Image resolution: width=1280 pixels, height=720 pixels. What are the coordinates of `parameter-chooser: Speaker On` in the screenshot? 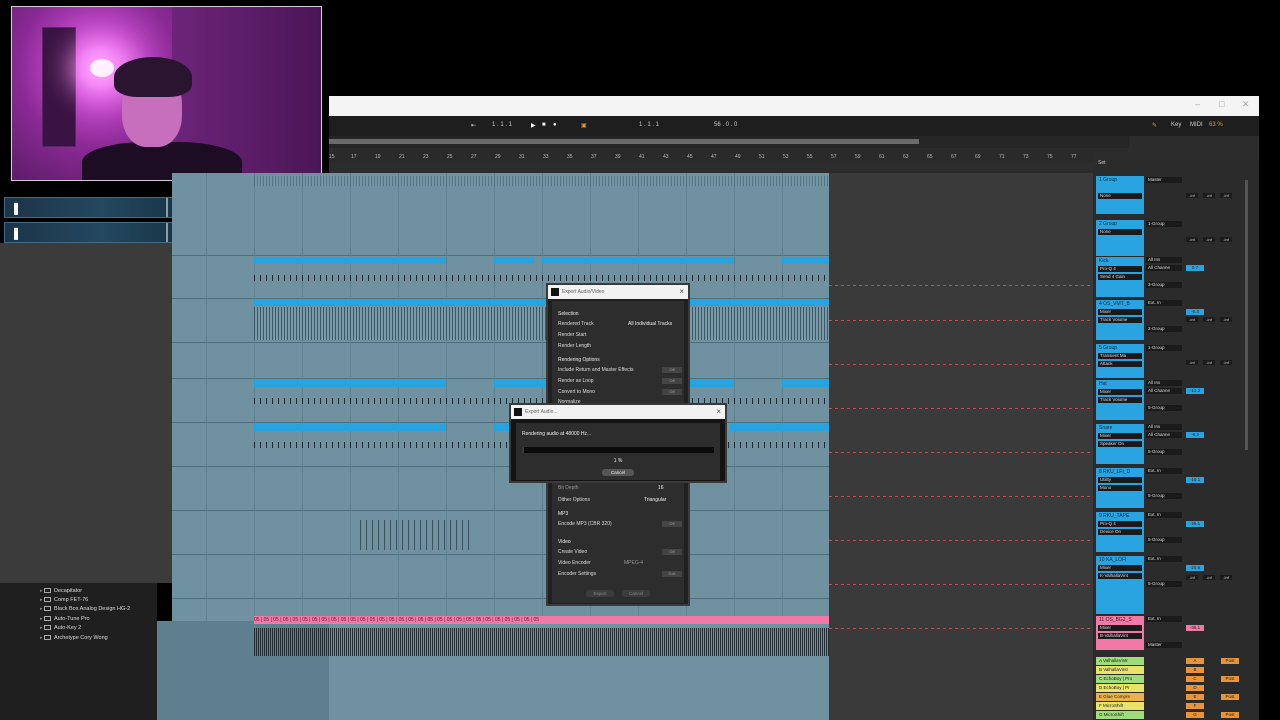 It's located at (1120, 444).